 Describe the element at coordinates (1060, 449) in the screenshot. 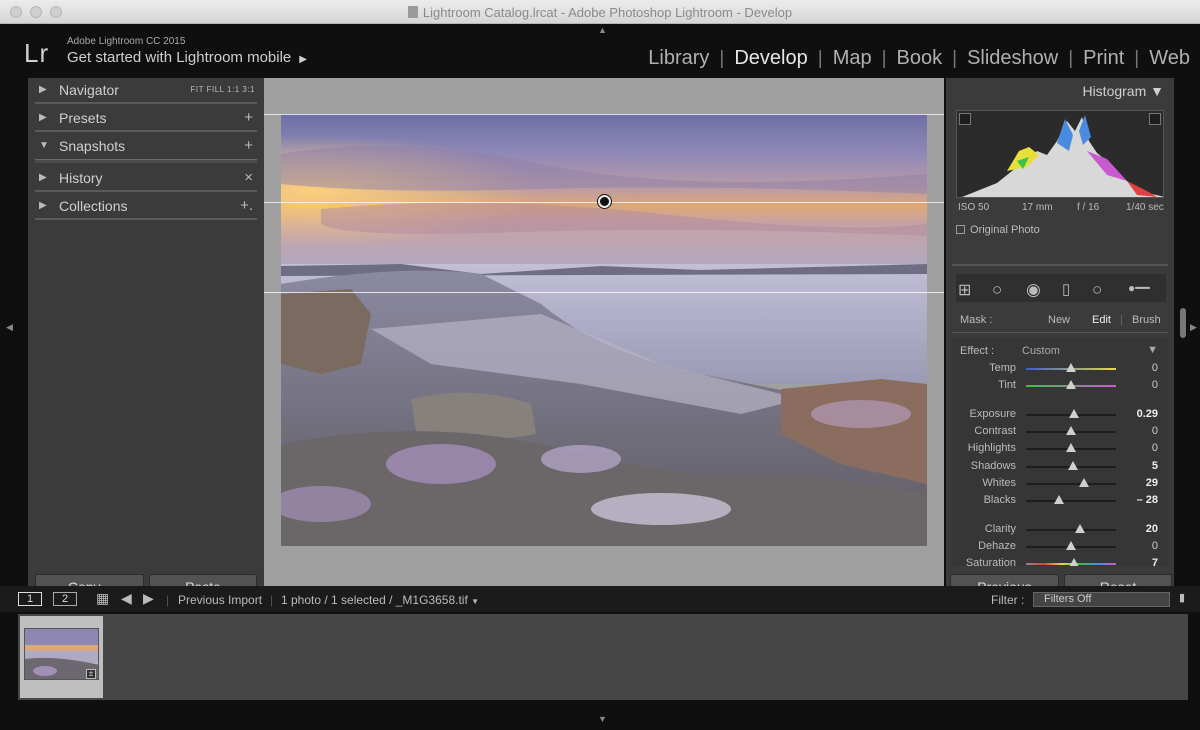

I see `slider-highlights: Highlights 0` at that location.